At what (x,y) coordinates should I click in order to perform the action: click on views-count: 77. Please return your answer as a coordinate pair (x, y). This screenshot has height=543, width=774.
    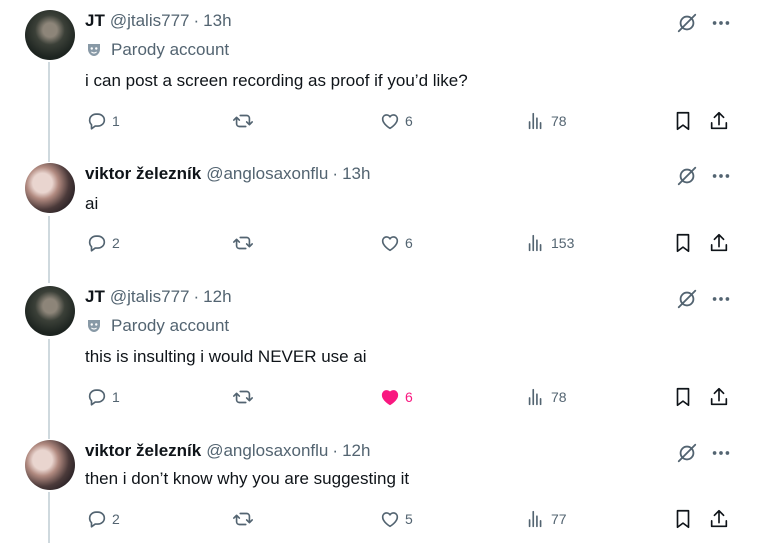
    Looking at the image, I should click on (559, 519).